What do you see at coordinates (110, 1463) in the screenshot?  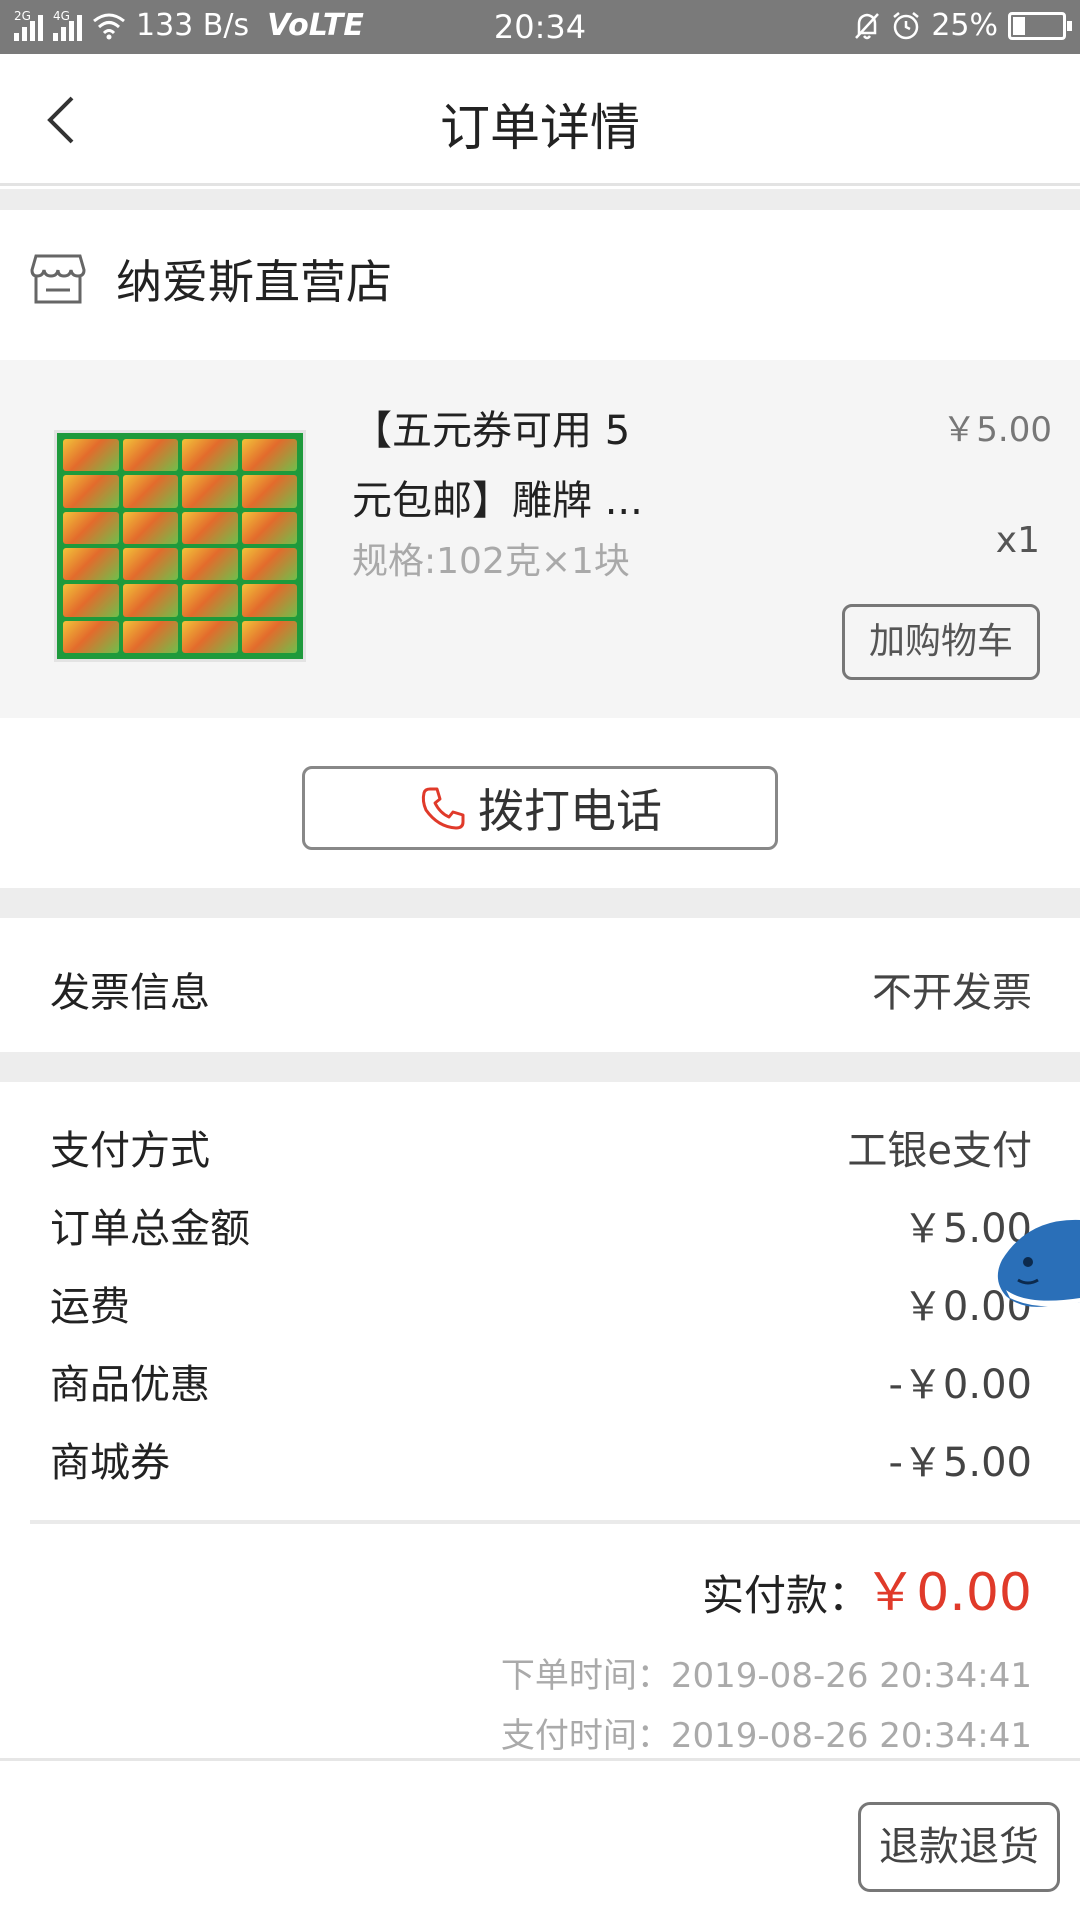 I see `coupon-label: 商城券` at bounding box center [110, 1463].